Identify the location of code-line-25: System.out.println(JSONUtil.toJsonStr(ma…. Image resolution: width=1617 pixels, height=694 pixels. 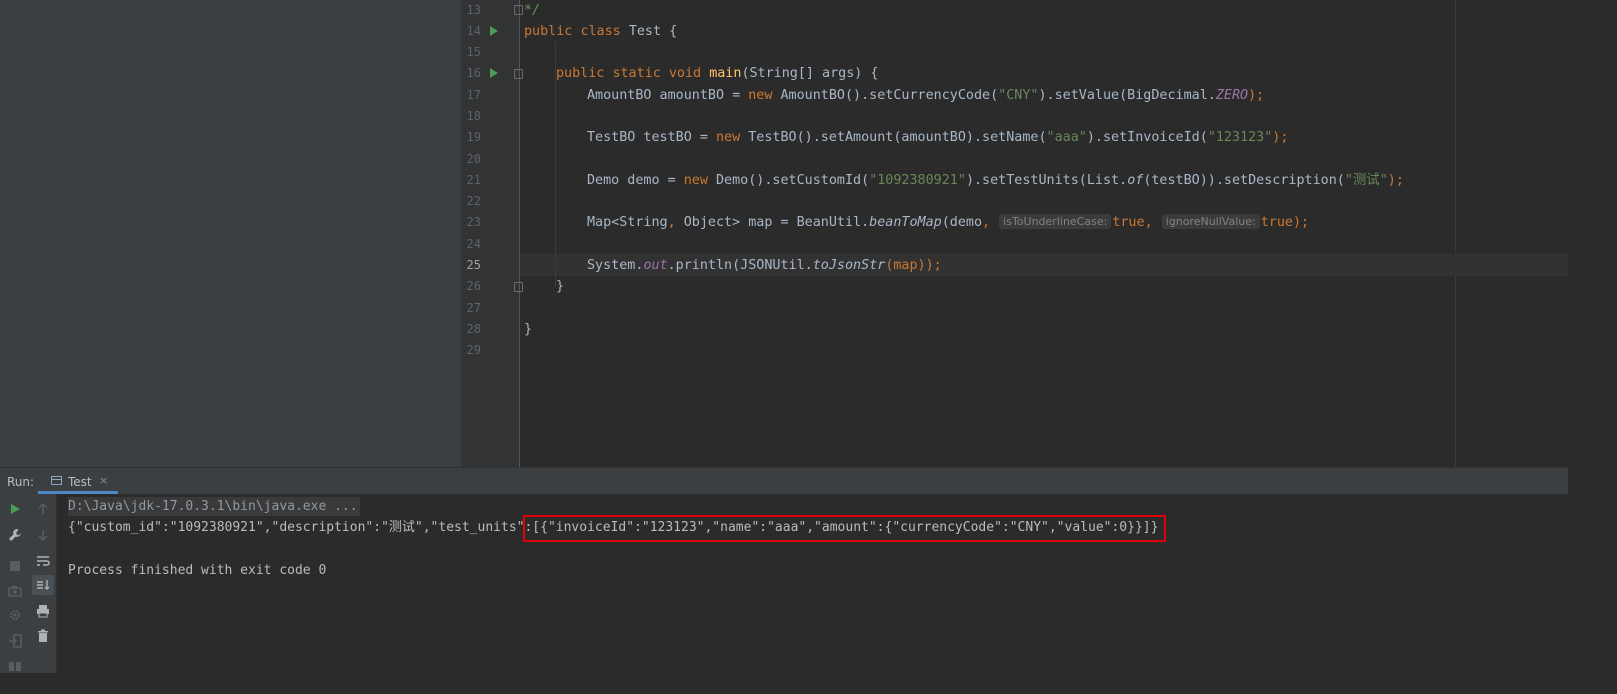
(764, 265).